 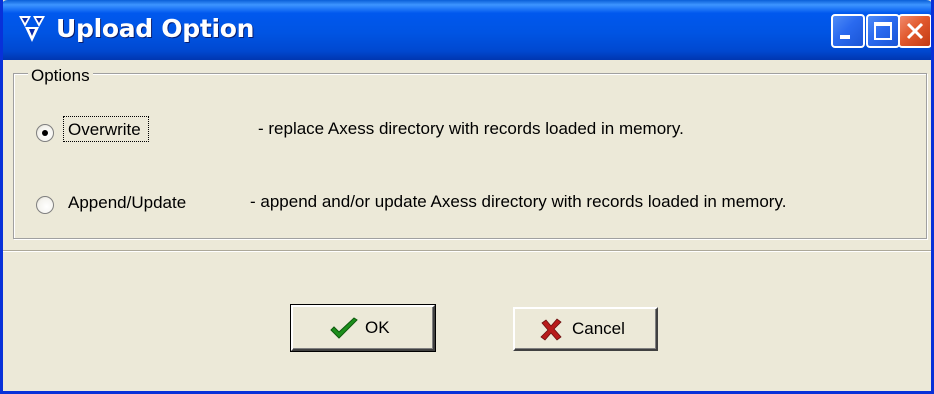 What do you see at coordinates (551, 329) in the screenshot?
I see `x-mark-icon` at bounding box center [551, 329].